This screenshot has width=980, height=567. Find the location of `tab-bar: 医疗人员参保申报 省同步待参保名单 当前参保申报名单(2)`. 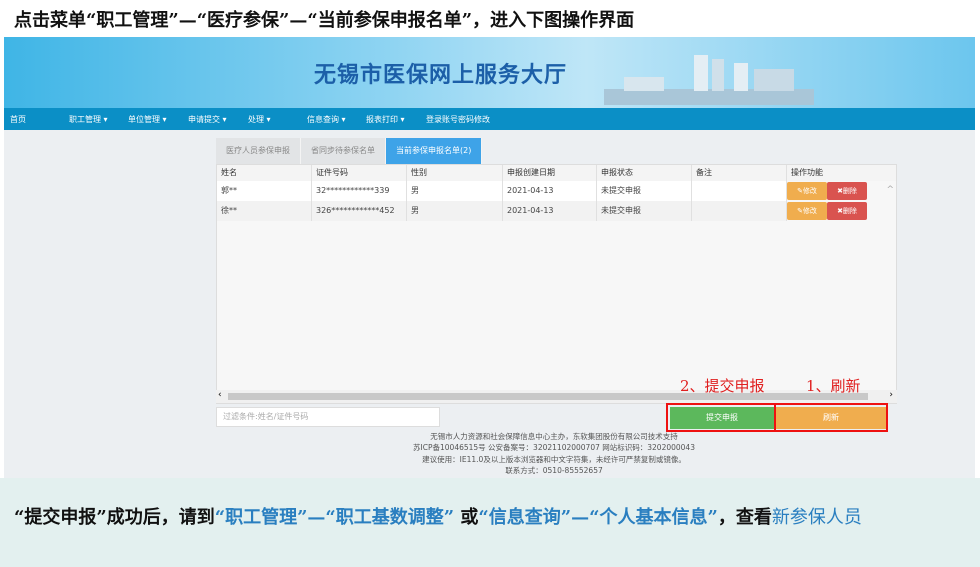

tab-bar: 医疗人员参保申报 省同步待参保名单 当前参保申报名单(2) is located at coordinates (349, 151).